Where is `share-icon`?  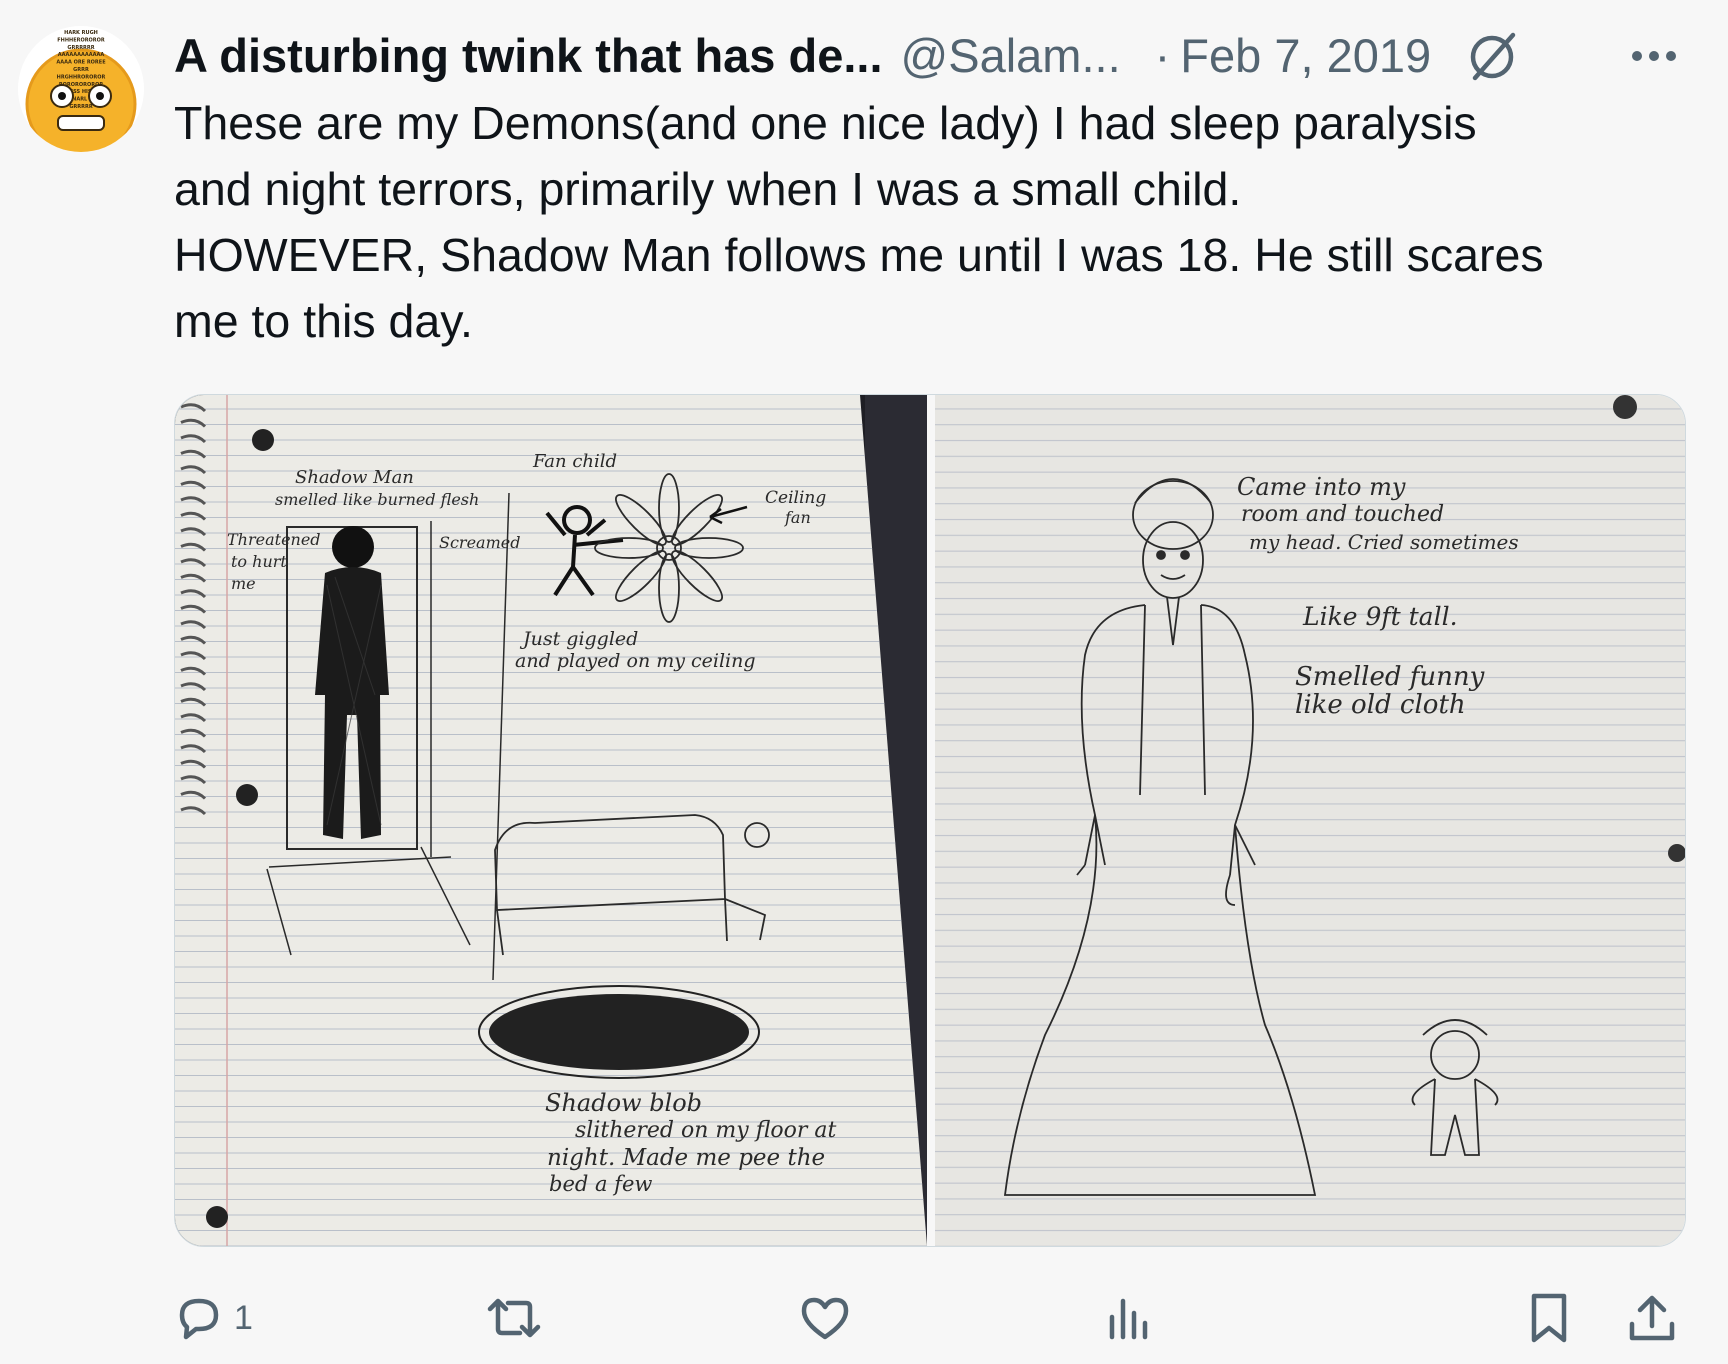
share-icon is located at coordinates (1652, 1318).